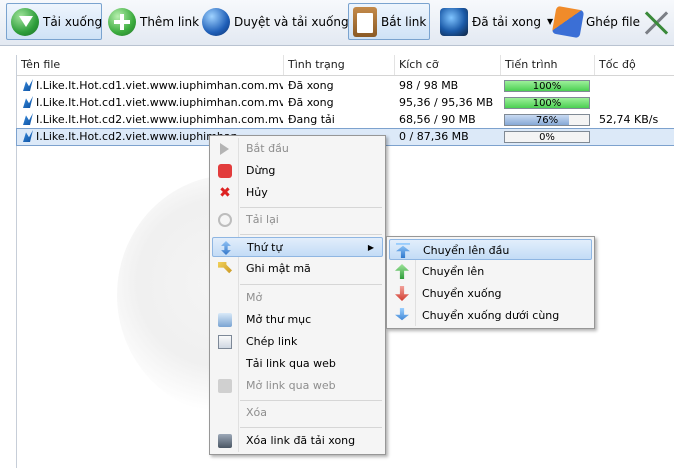 This screenshot has height=468, width=674. Describe the element at coordinates (297, 171) in the screenshot. I see `menu-item-stop: Dừng` at that location.